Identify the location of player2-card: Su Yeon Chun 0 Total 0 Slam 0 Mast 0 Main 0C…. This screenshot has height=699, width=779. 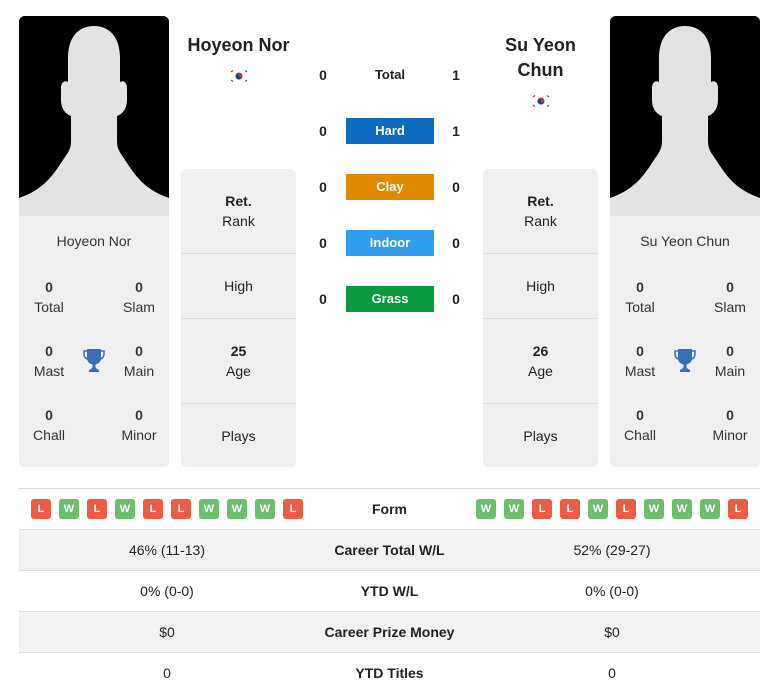
(685, 341).